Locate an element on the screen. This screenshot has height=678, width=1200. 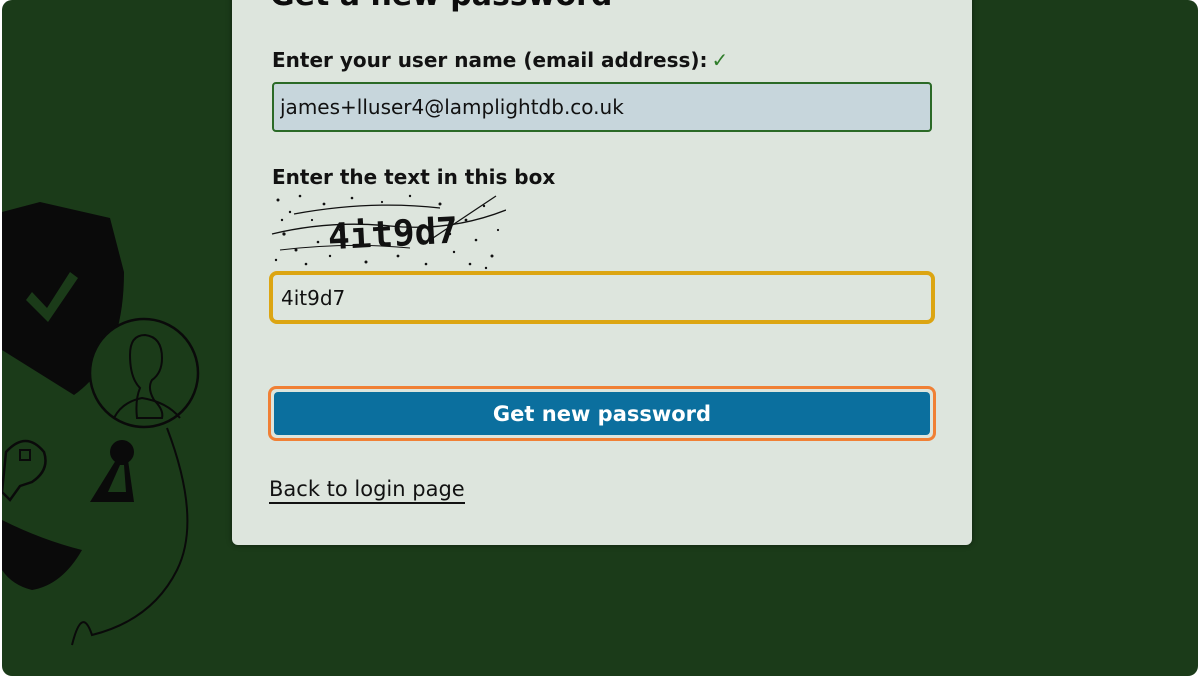
captcha-image: 4it9d7 is located at coordinates (388, 232).